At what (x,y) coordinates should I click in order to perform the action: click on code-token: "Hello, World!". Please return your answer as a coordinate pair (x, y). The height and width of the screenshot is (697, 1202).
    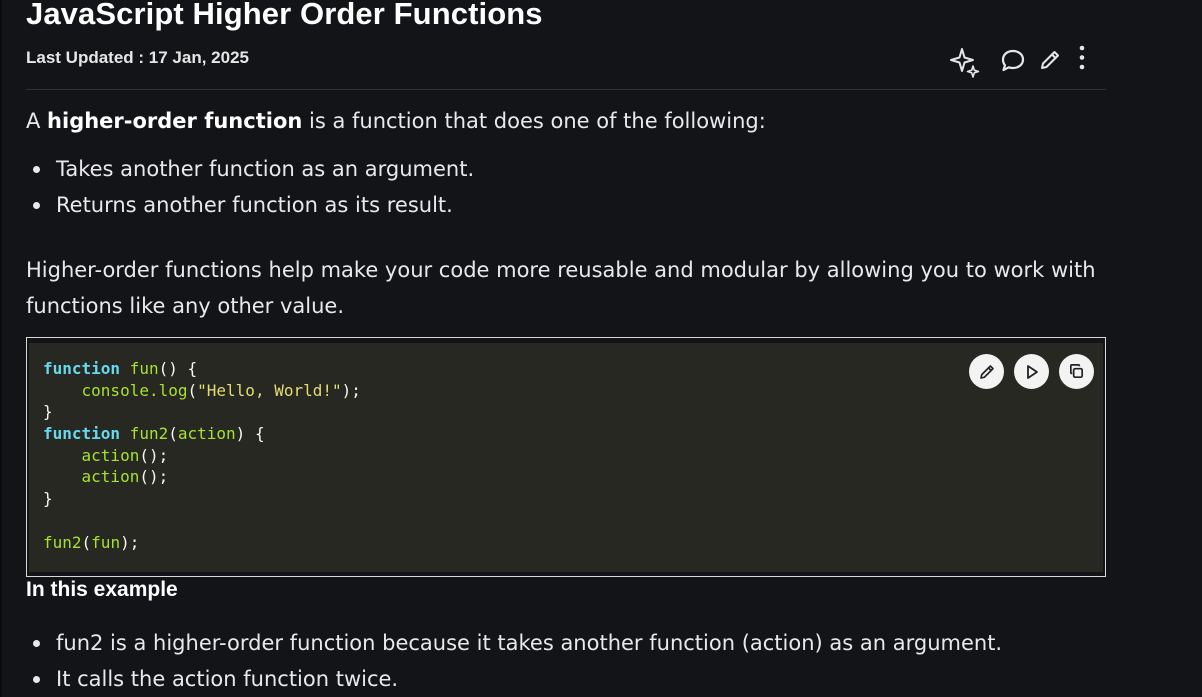
    Looking at the image, I should click on (269, 390).